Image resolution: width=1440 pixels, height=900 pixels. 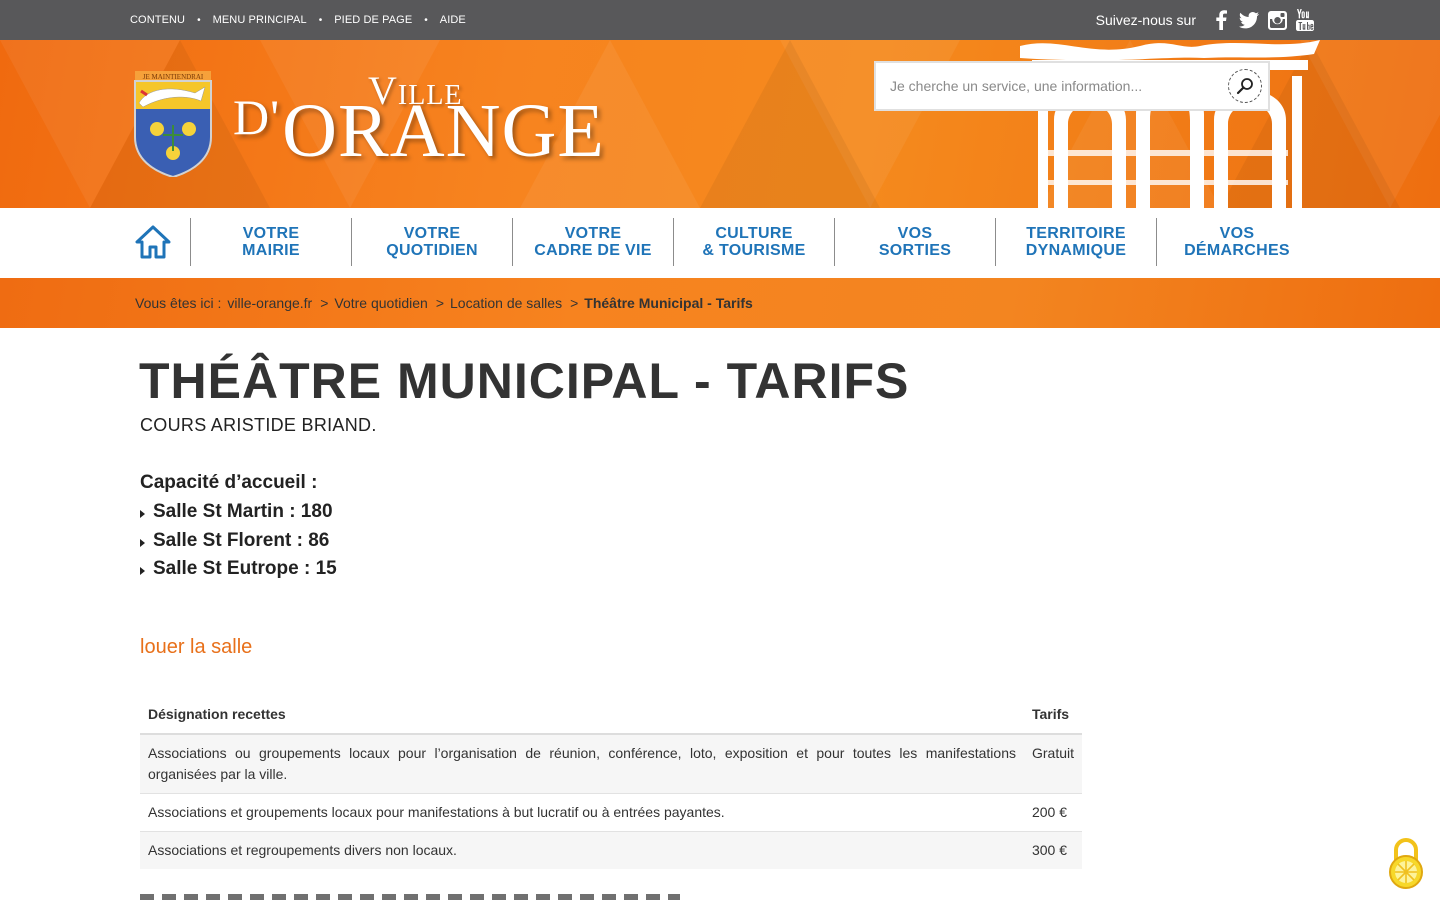 I want to click on nav-item-votre-mairie: Votre Mairie, so click(x=270, y=242).